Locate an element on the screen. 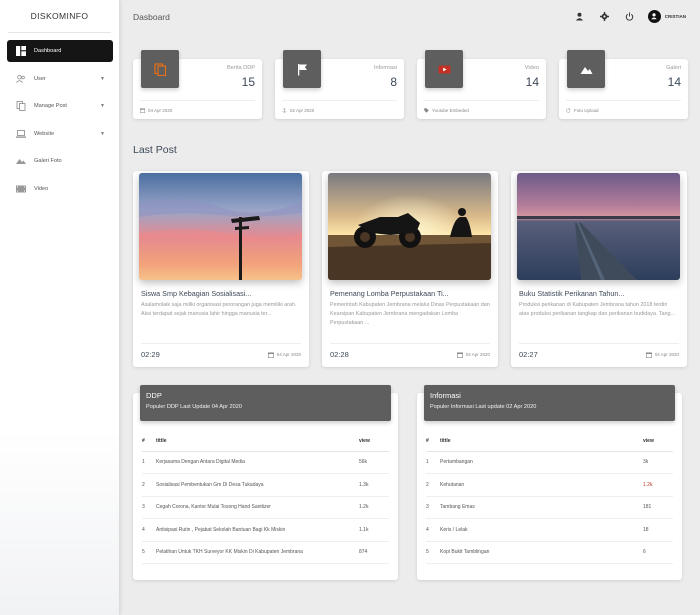  topbar: Dasboard CRISTIAN is located at coordinates (409, 16).